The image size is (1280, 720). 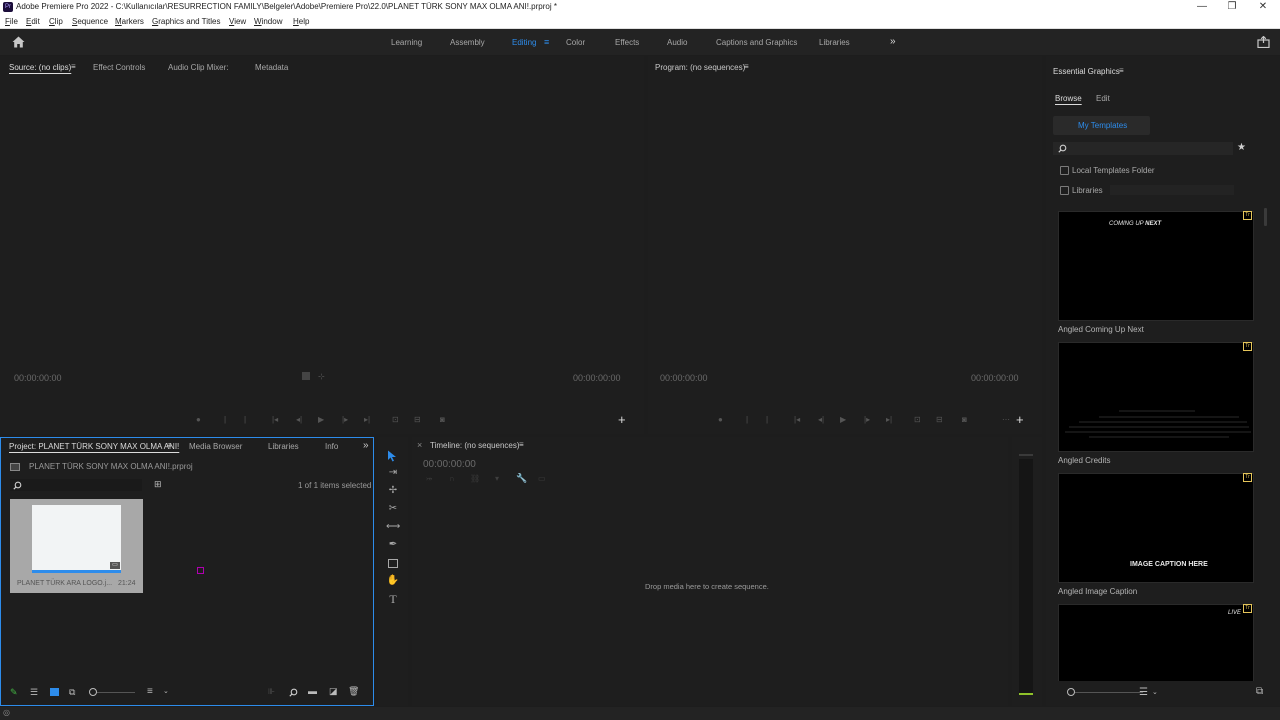 What do you see at coordinates (333, 691) in the screenshot?
I see `new-item-icon: ◪` at bounding box center [333, 691].